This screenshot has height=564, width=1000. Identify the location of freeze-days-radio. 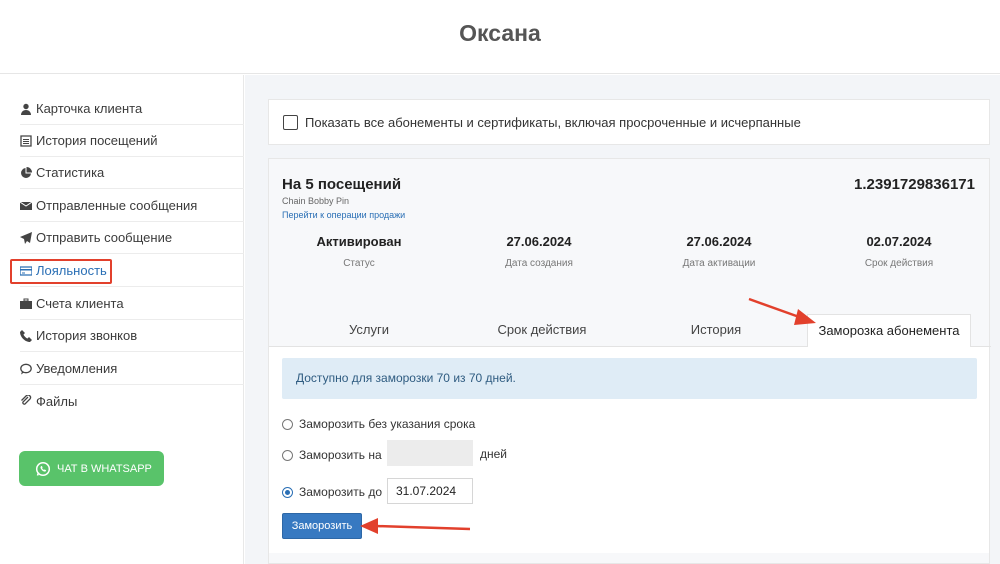
(287, 455).